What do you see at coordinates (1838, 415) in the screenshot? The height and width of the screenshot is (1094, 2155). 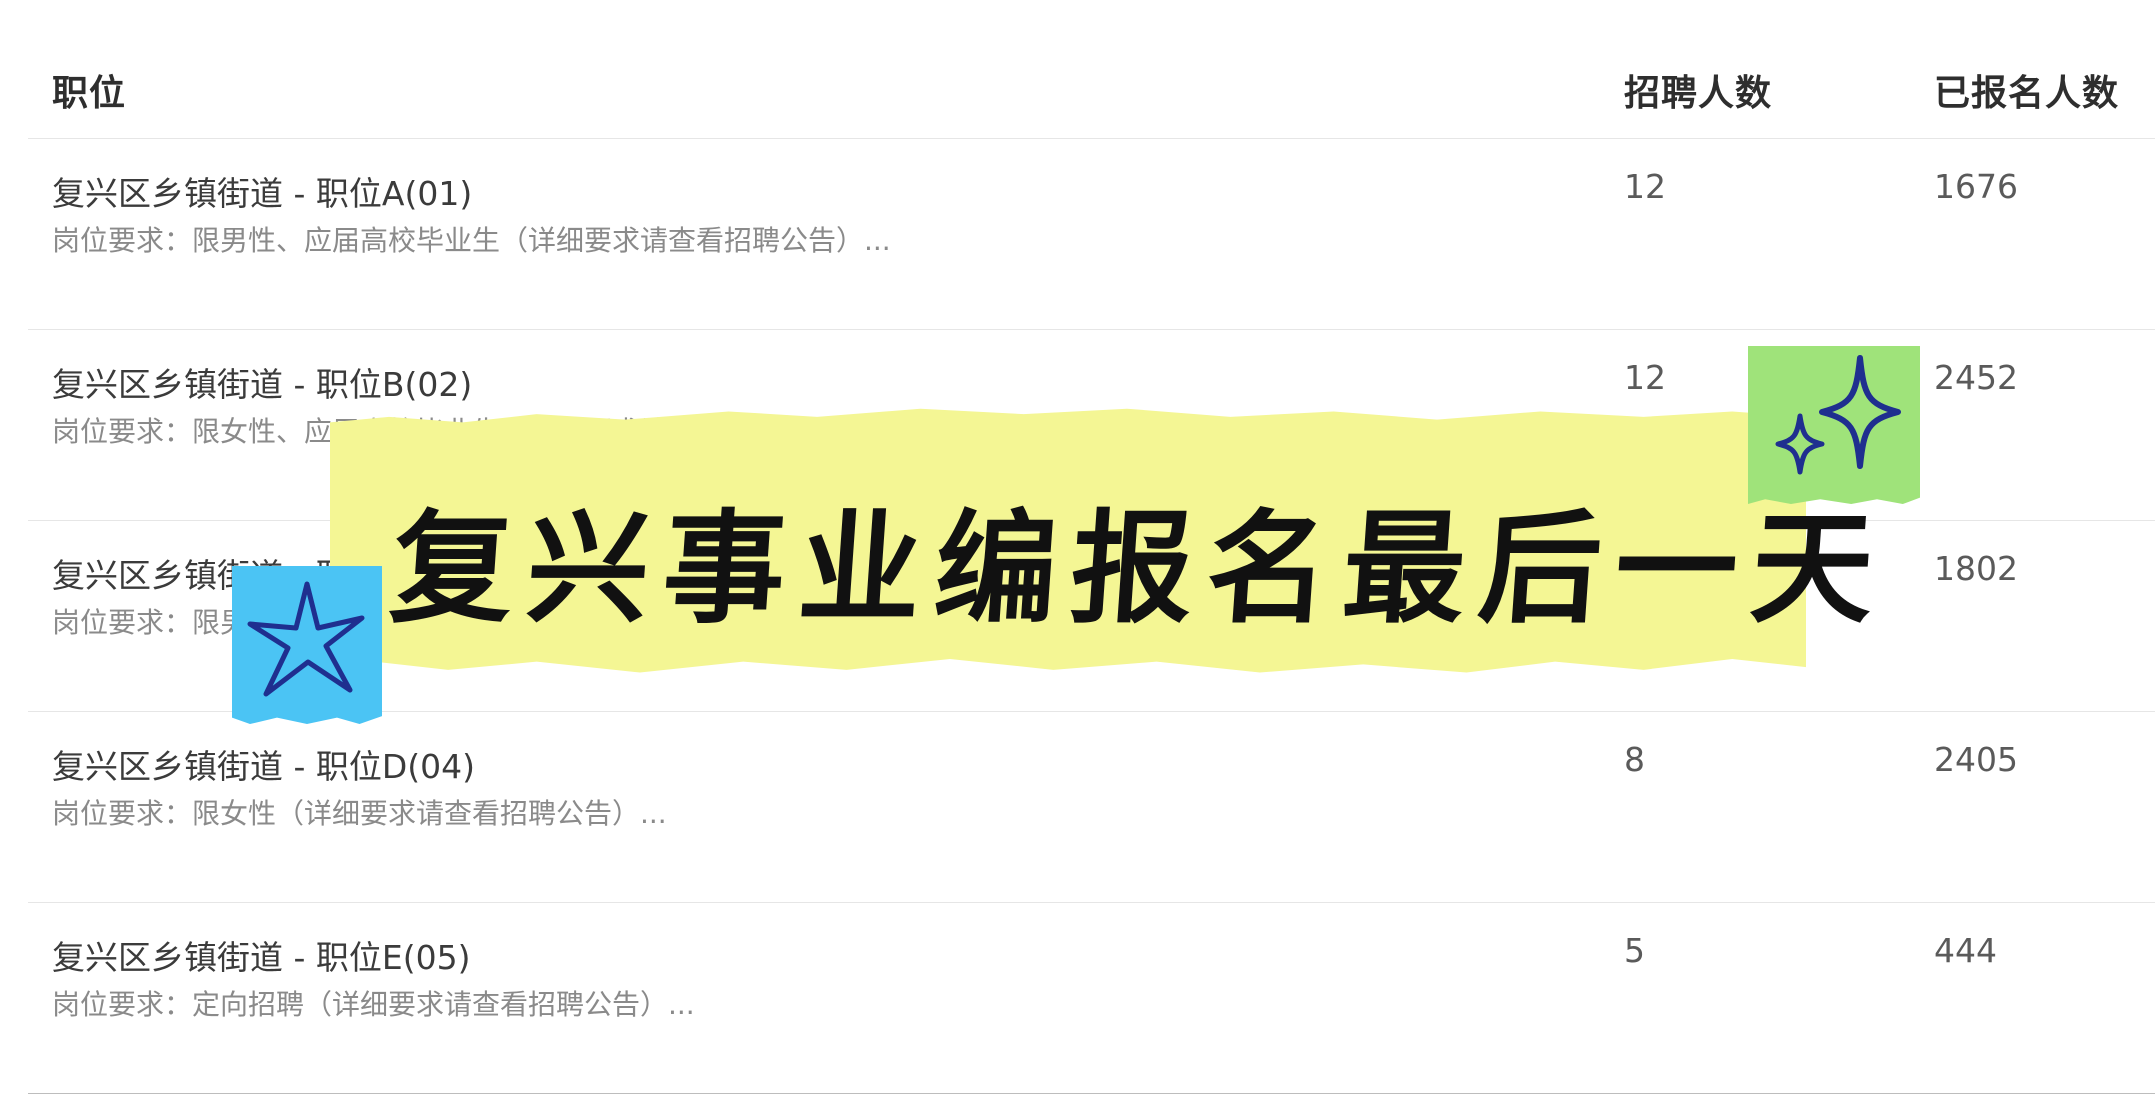 I see `sparkle-icon` at bounding box center [1838, 415].